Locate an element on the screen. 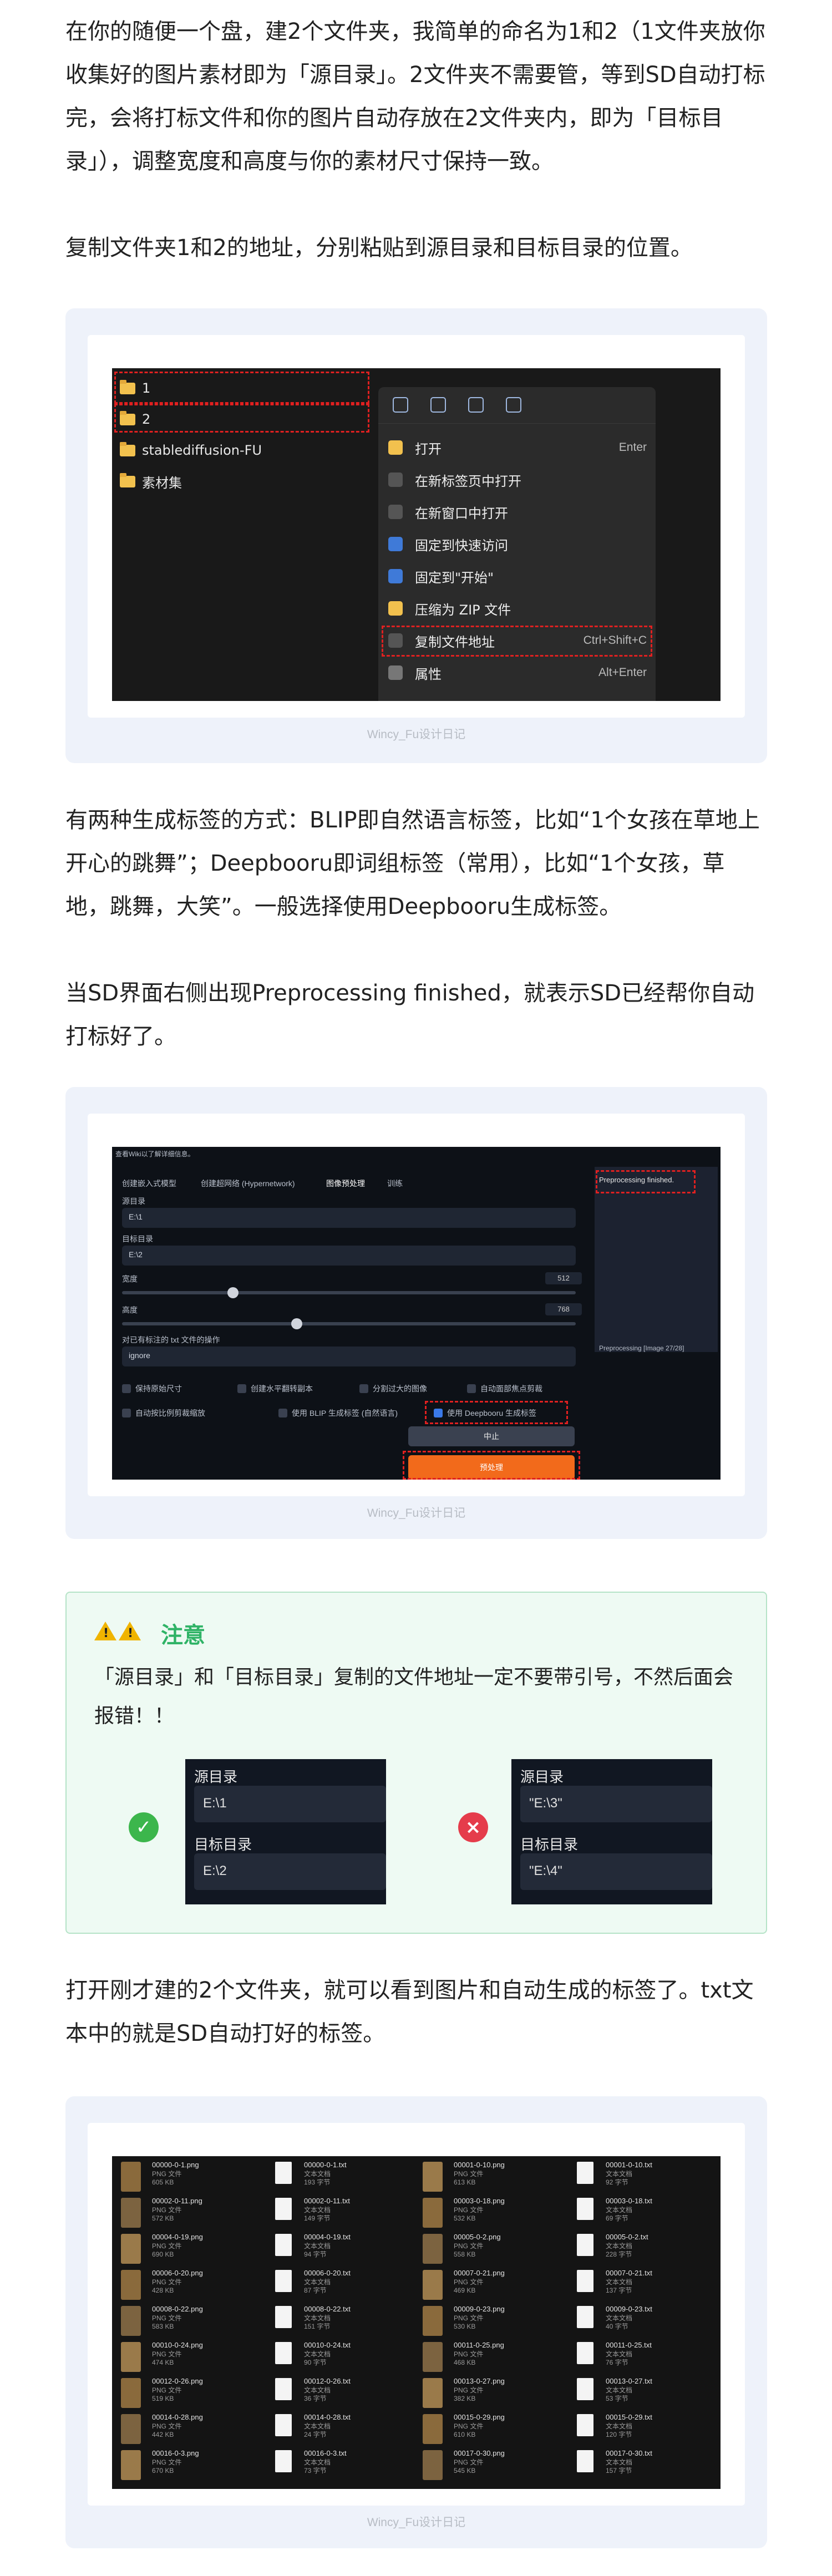  file-item: 00015-0-29.txt 文本文档 120 字节 is located at coordinates (647, 2430).